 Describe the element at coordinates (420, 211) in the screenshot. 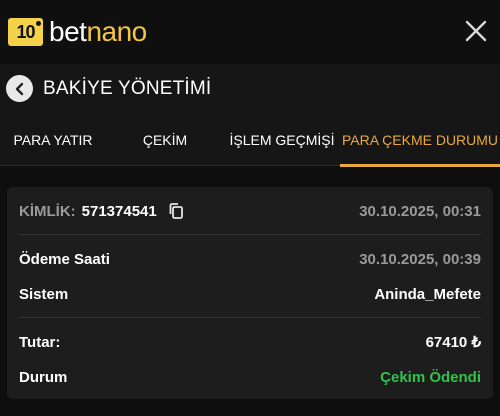

I see `created-at: 30.10.2025, 00:31` at that location.